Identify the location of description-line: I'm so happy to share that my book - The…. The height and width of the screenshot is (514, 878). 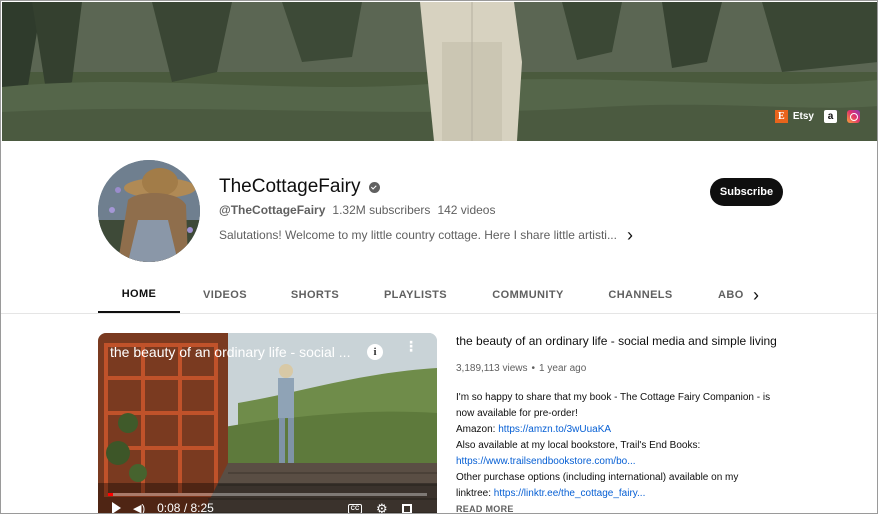
(616, 406).